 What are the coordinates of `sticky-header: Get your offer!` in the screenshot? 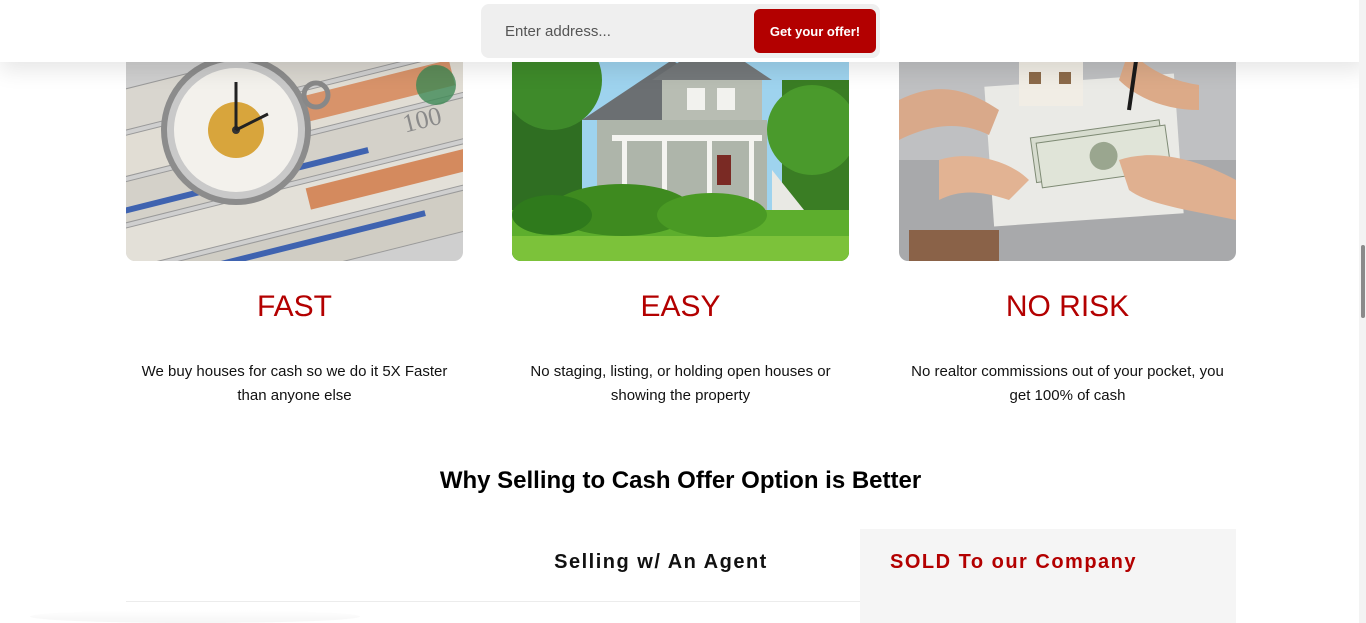 It's located at (683, 31).